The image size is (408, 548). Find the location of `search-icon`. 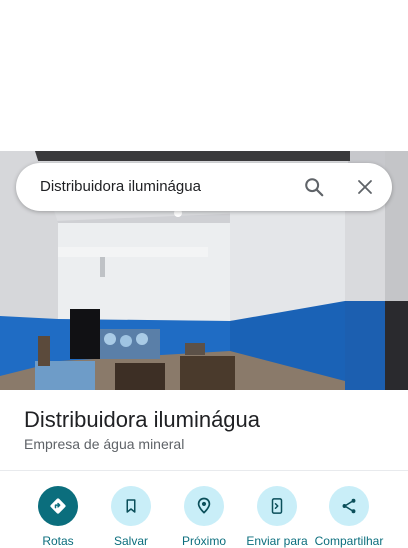

search-icon is located at coordinates (314, 187).